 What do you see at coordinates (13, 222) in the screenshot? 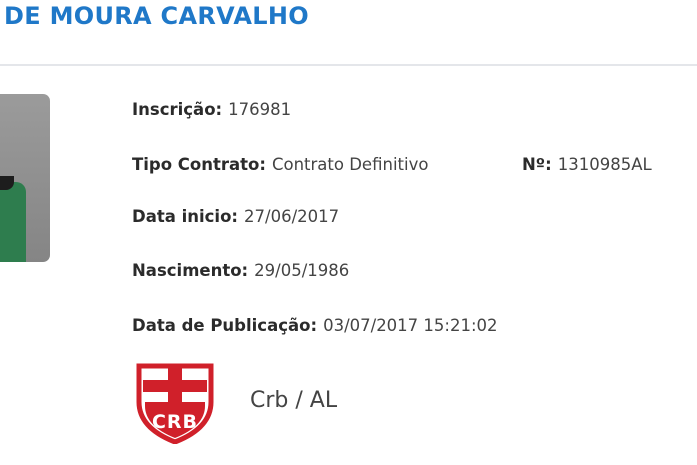
I see `photo-jersey` at bounding box center [13, 222].